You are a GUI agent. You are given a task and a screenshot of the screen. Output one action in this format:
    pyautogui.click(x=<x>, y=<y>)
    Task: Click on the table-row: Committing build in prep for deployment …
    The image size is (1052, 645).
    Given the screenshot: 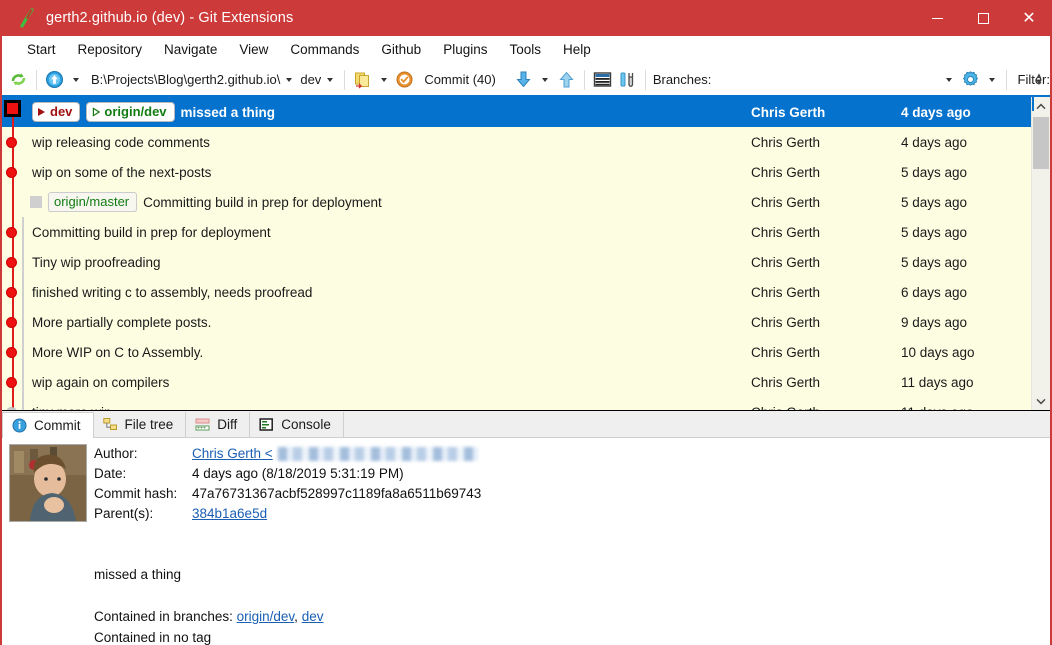 What is the action you would take?
    pyautogui.click(x=516, y=232)
    